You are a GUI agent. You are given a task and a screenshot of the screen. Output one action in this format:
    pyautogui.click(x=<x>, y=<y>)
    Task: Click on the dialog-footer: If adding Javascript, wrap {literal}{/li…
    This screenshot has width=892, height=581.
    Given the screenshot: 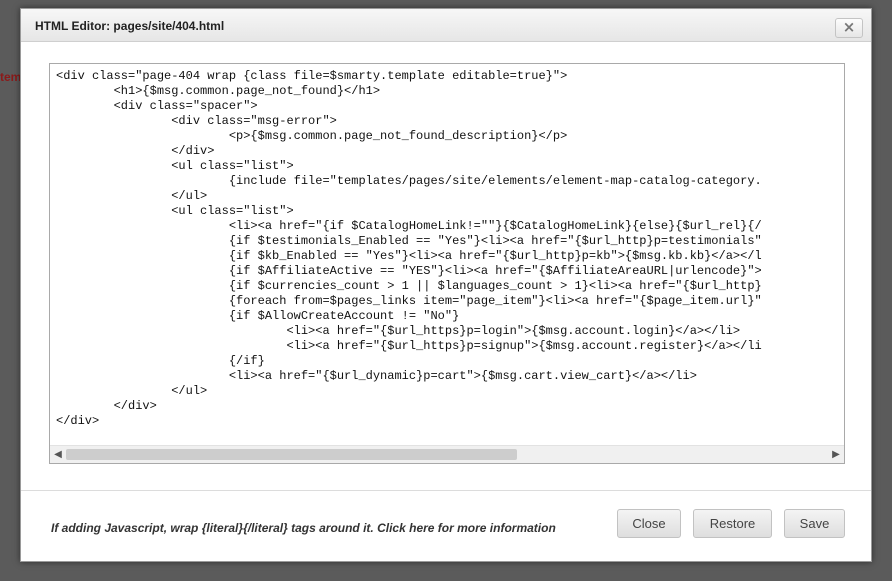 What is the action you would take?
    pyautogui.click(x=446, y=525)
    